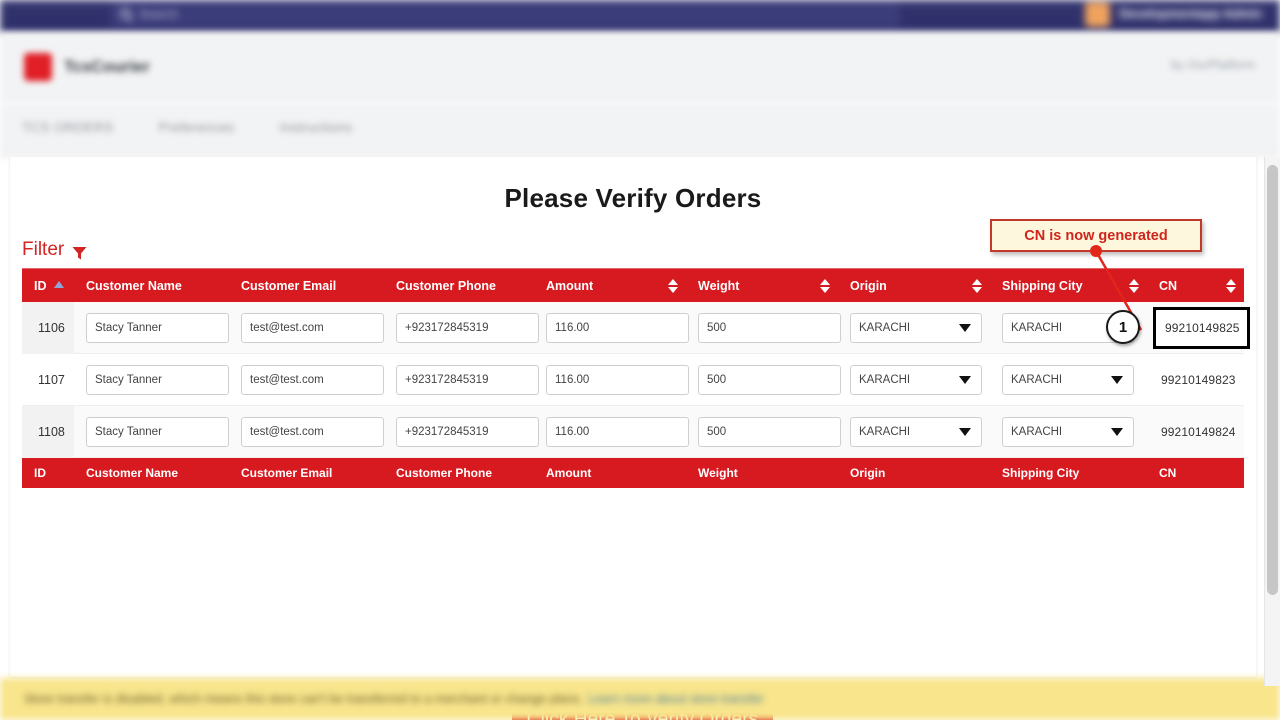 The image size is (1280, 720). I want to click on account-name: Developmentapp Admin, so click(1190, 14).